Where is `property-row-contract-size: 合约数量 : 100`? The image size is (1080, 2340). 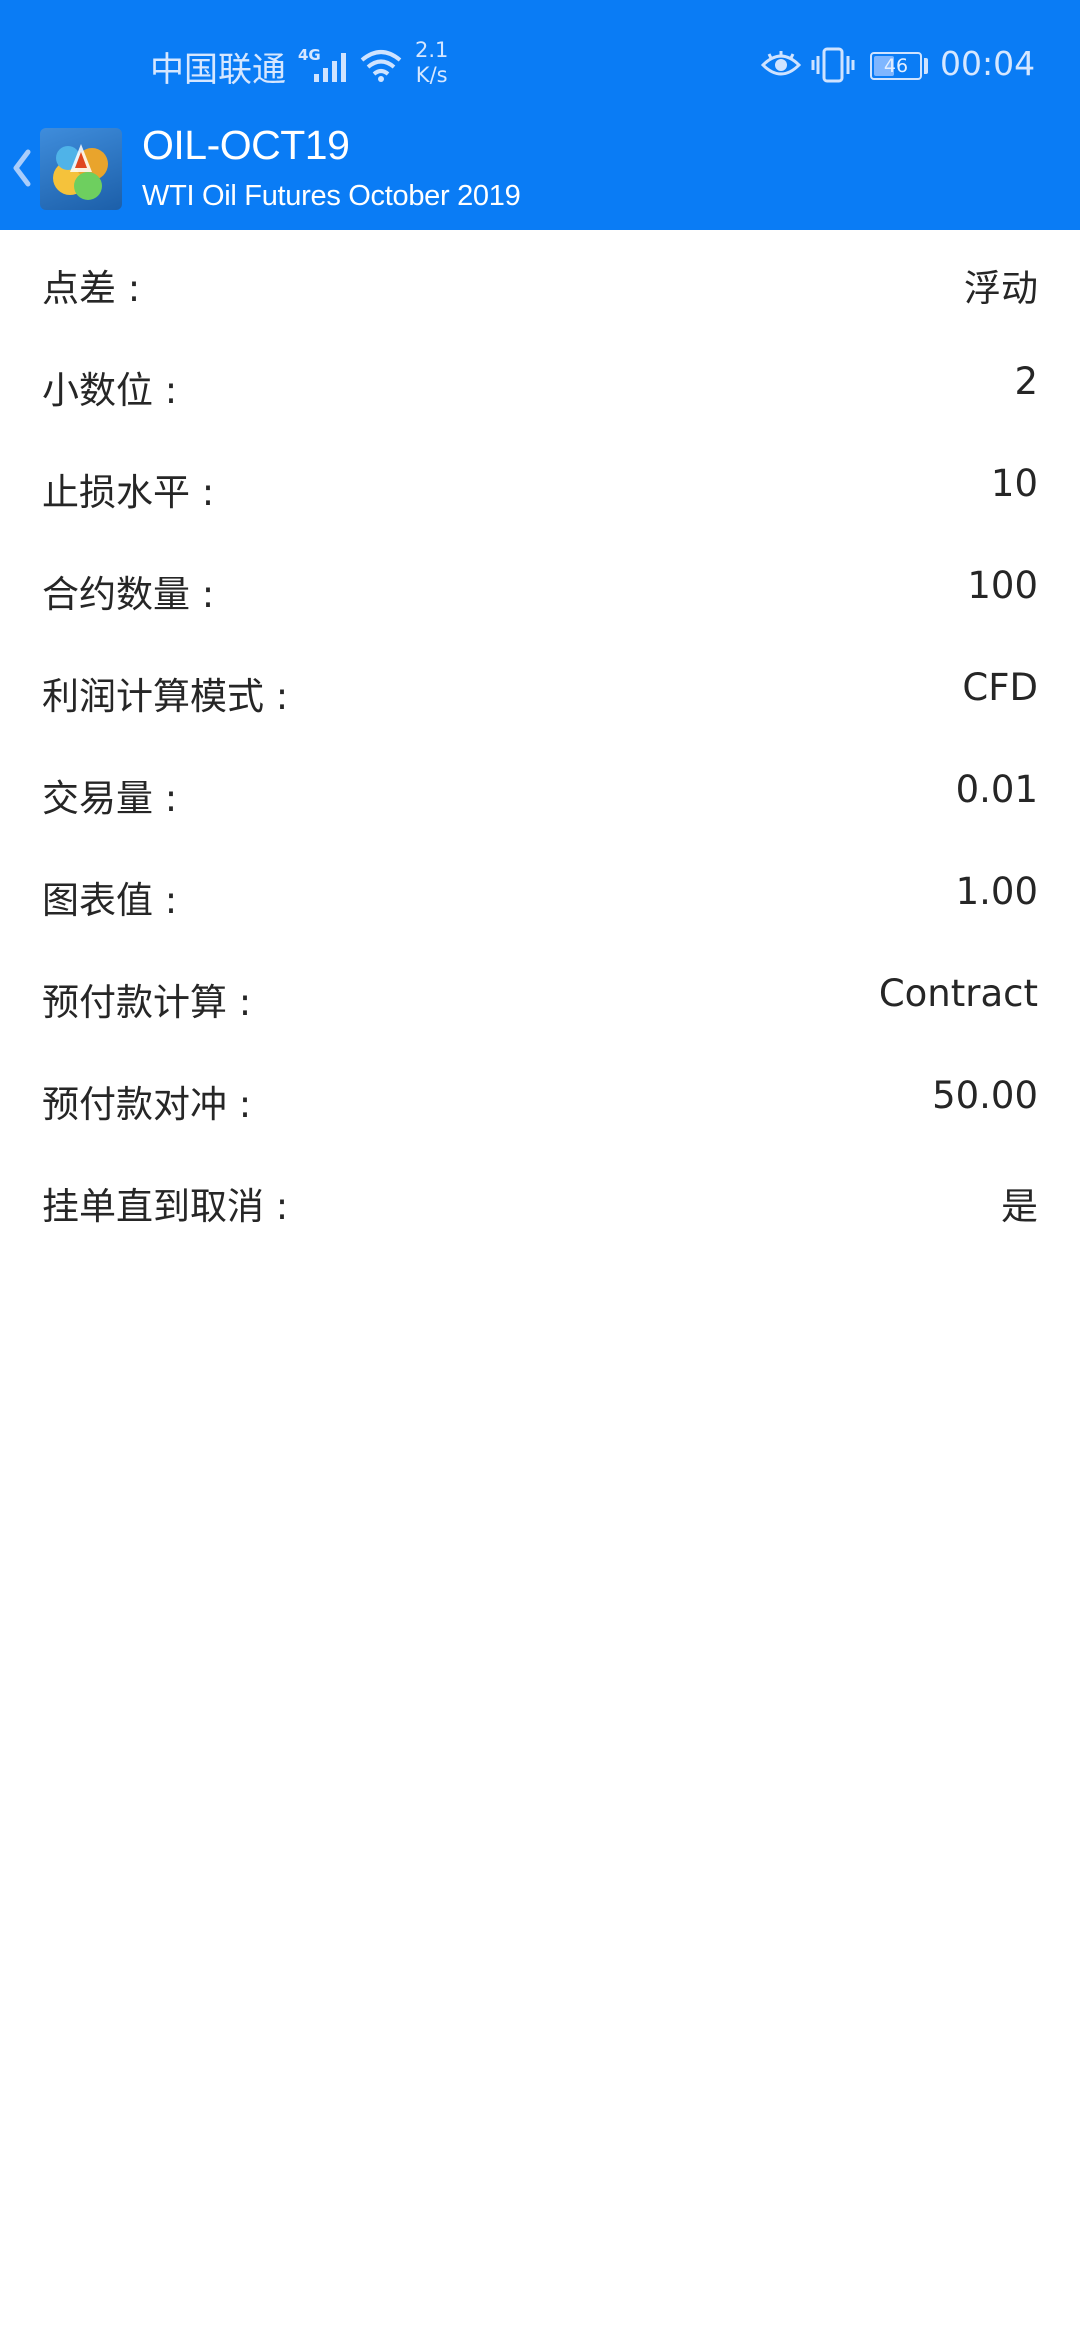
property-row-contract-size: 合约数量 : 100 is located at coordinates (540, 587).